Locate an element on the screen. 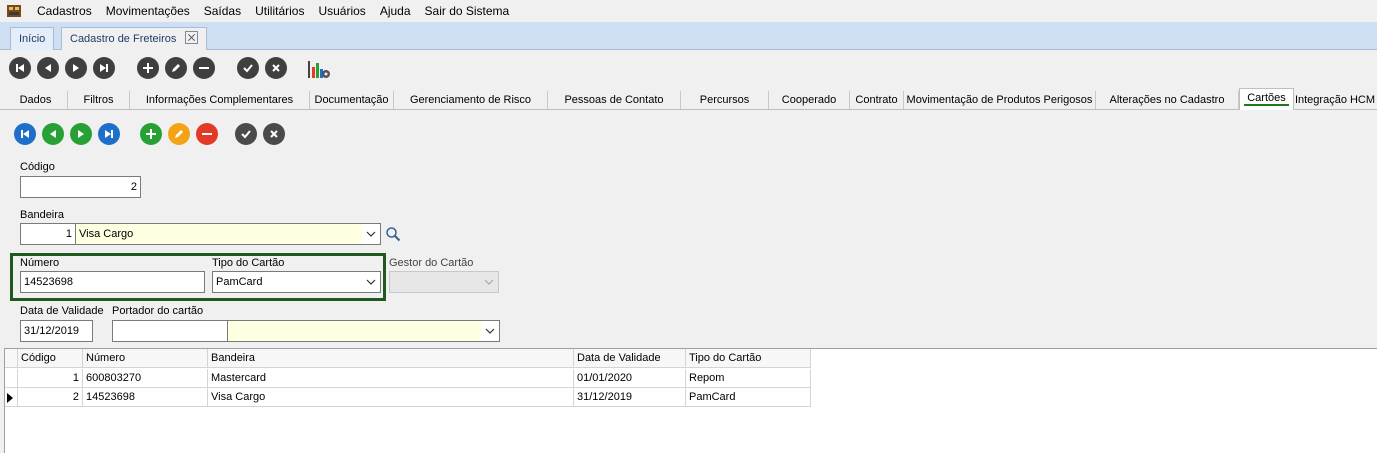  numero-input: 14523698 is located at coordinates (112, 282).